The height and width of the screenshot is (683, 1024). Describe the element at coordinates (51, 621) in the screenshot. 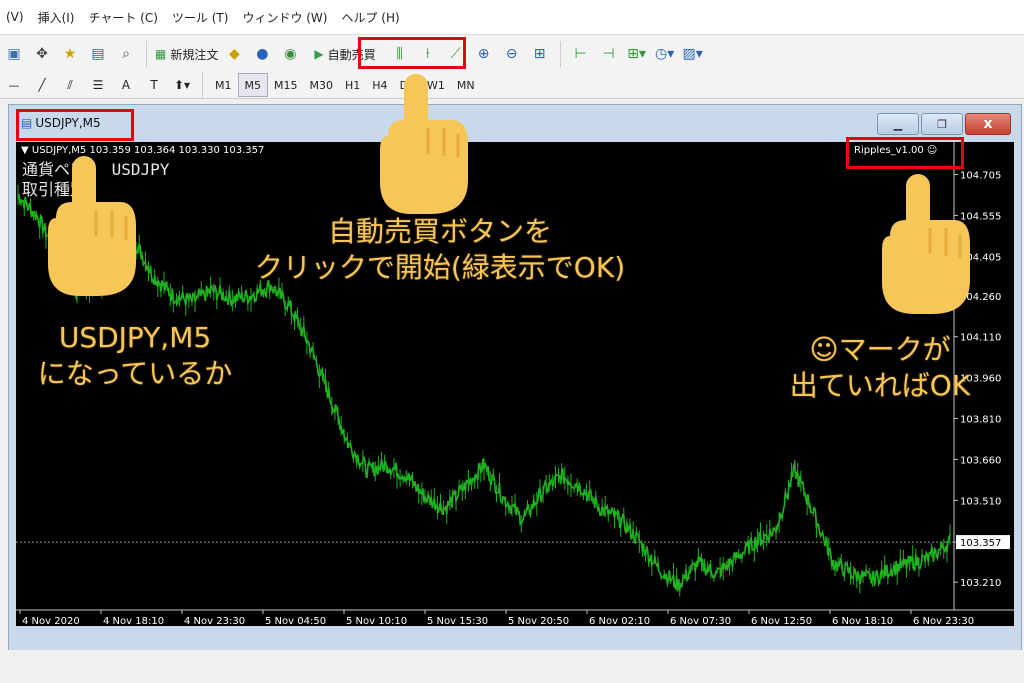

I see `time-tick-label: 4 Nov 2020` at that location.